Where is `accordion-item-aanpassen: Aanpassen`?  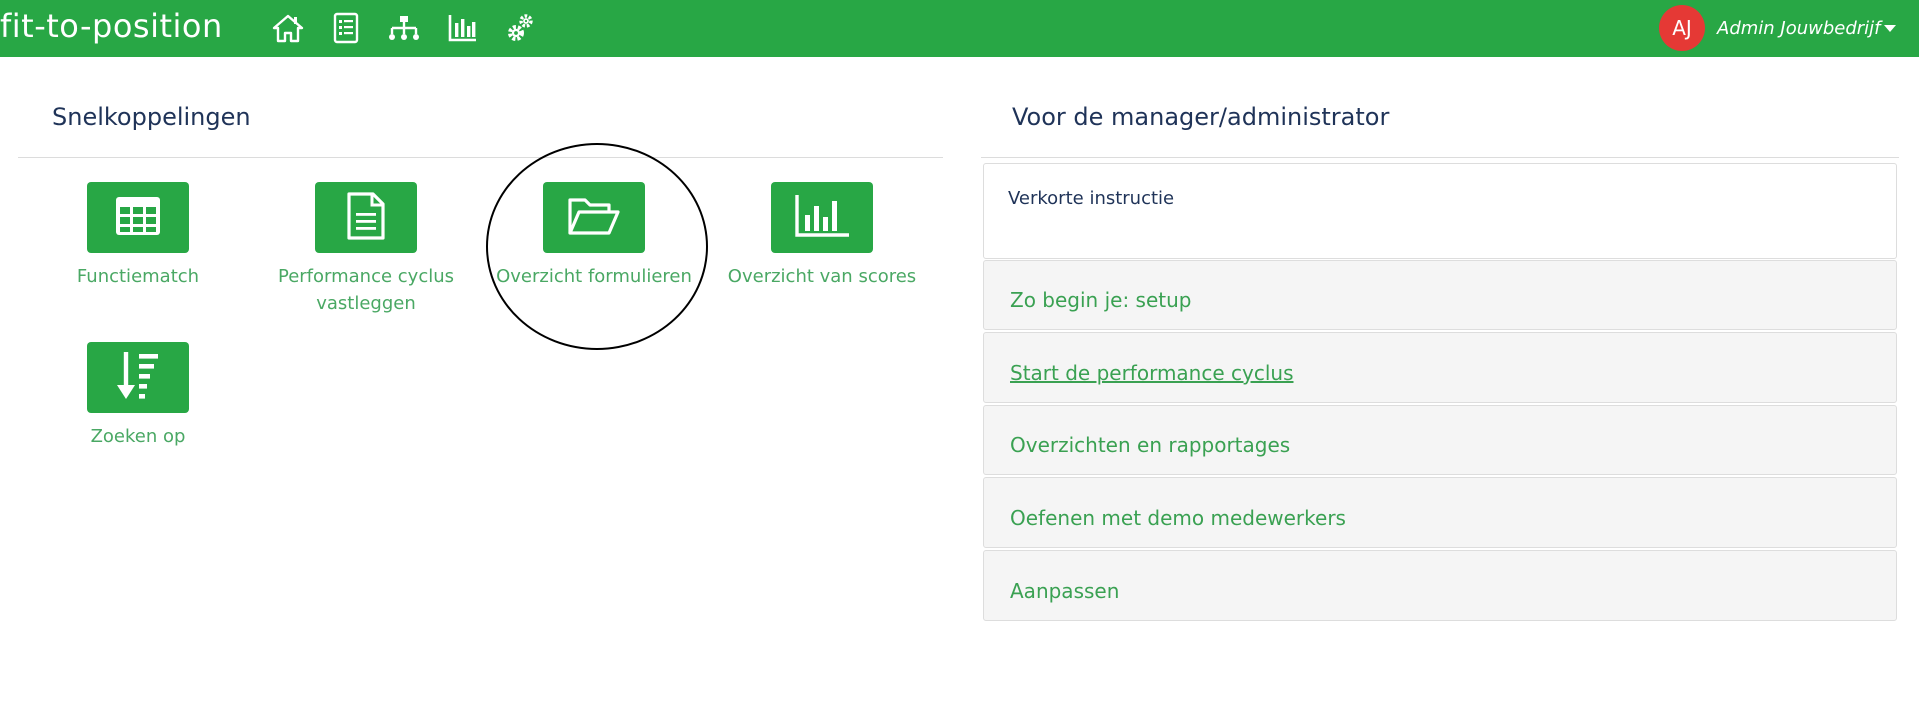
accordion-item-aanpassen: Aanpassen is located at coordinates (1440, 585).